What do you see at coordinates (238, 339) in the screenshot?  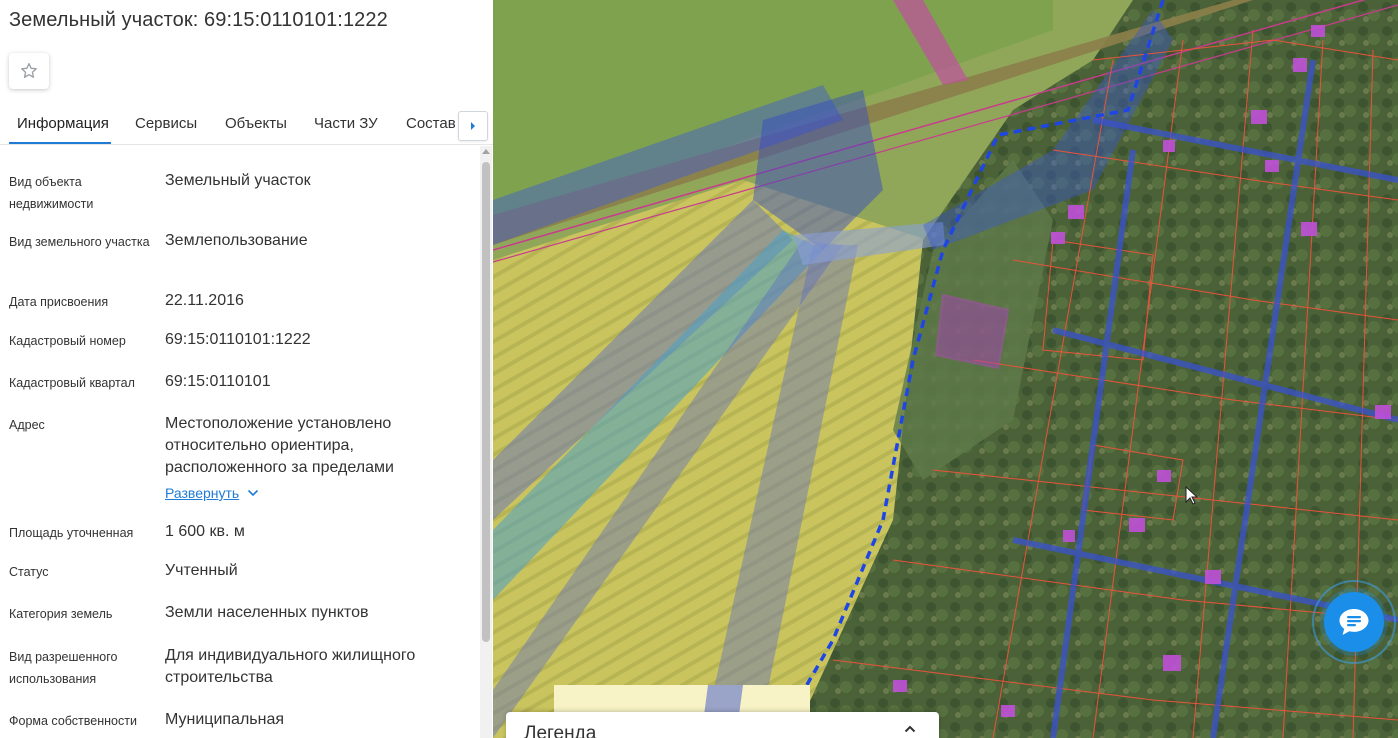 I see `row-value: 69:15:0110101:1222` at bounding box center [238, 339].